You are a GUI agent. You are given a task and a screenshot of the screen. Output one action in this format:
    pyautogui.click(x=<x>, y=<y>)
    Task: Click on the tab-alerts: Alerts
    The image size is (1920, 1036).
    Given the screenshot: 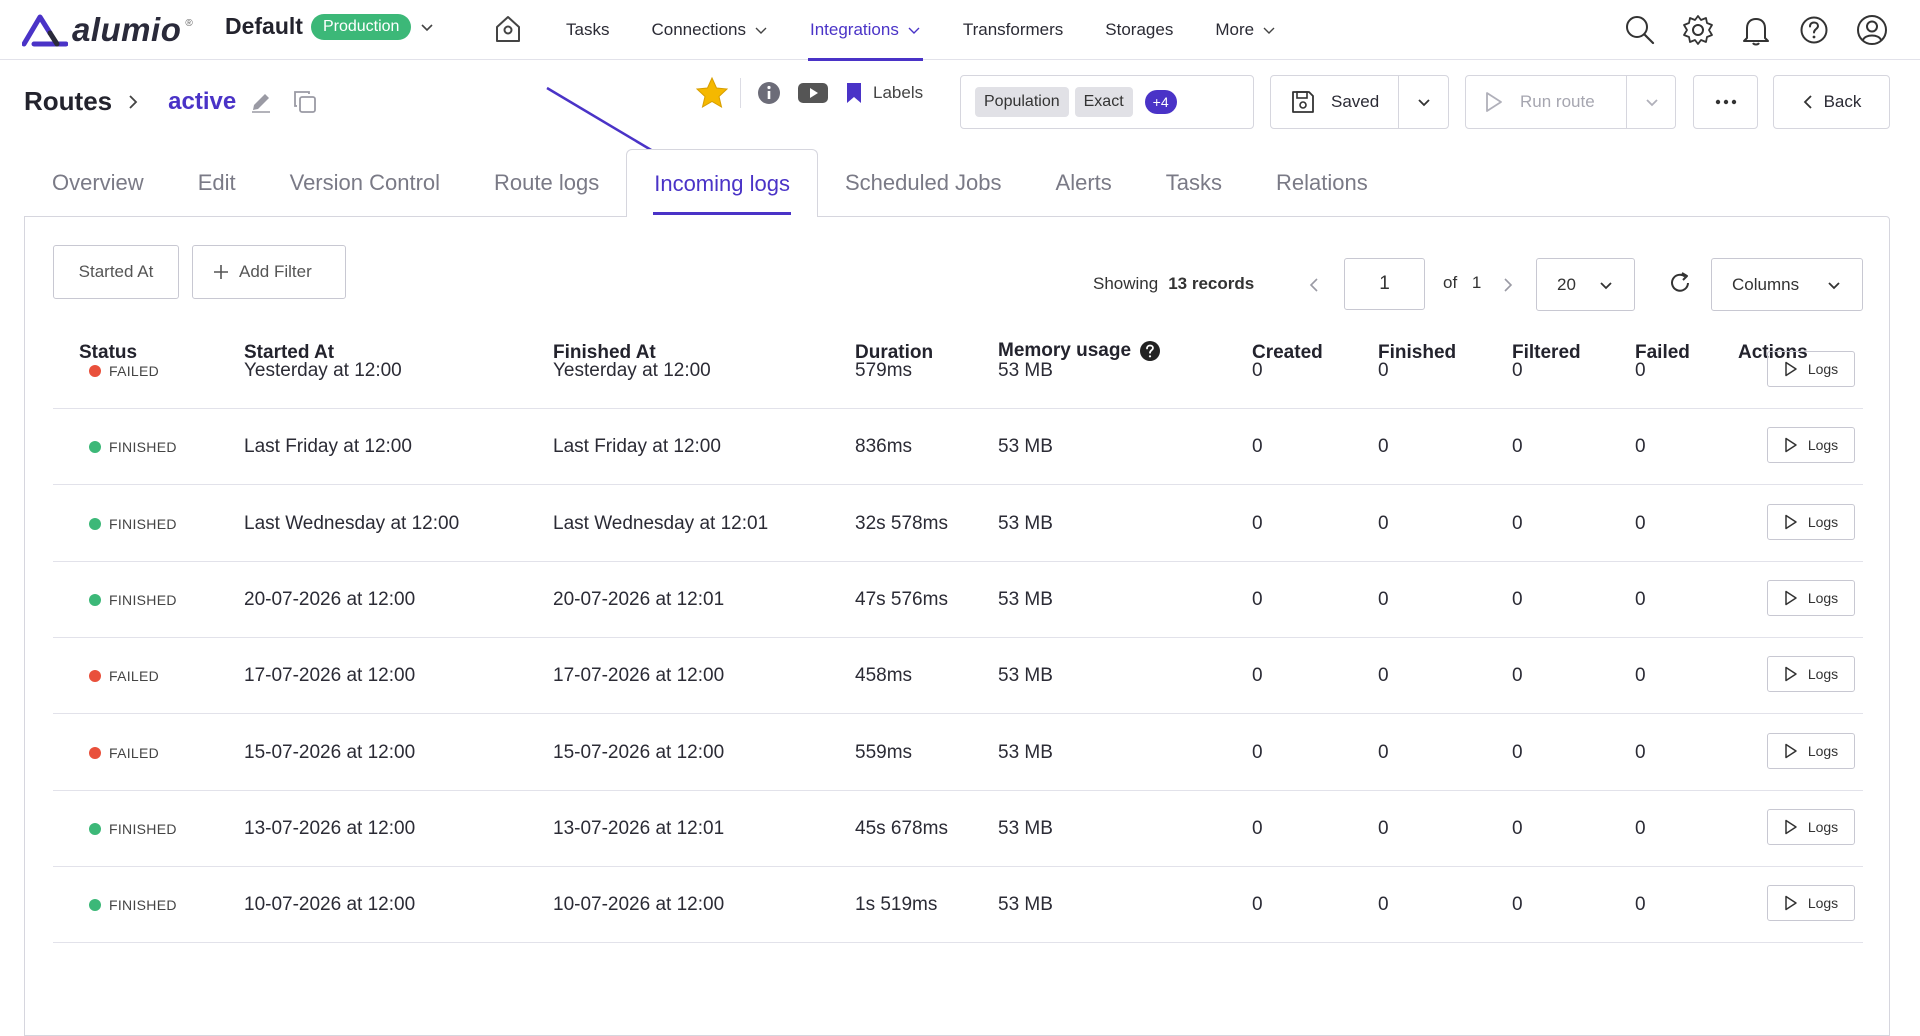 What is the action you would take?
    pyautogui.click(x=1084, y=183)
    